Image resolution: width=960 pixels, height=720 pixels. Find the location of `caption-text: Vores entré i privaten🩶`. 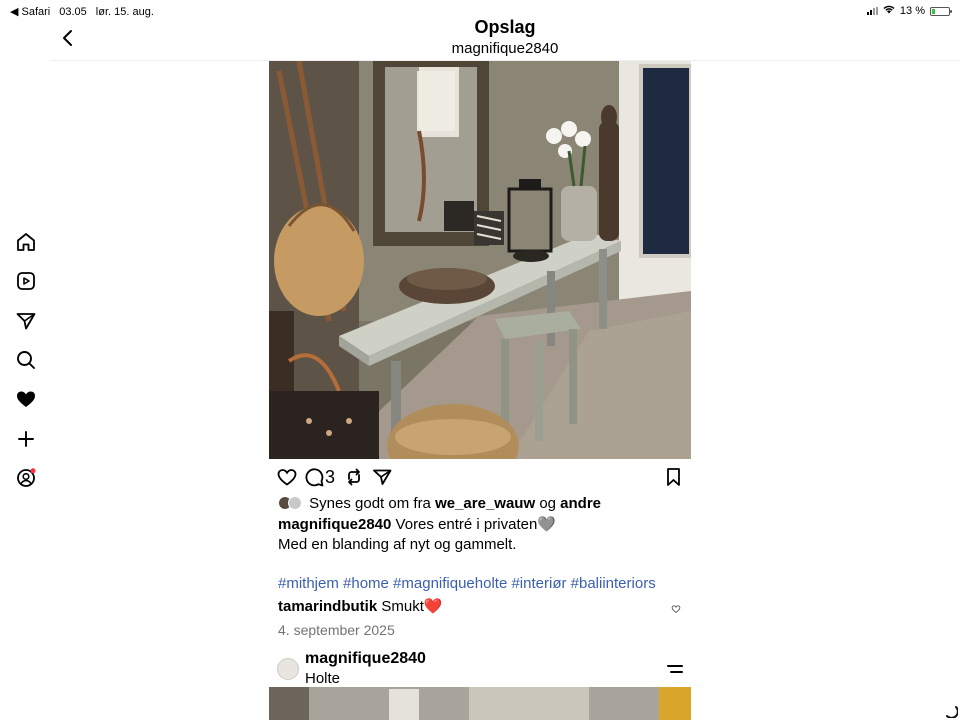

caption-text: Vores entré i privaten🩶 is located at coordinates (475, 524).